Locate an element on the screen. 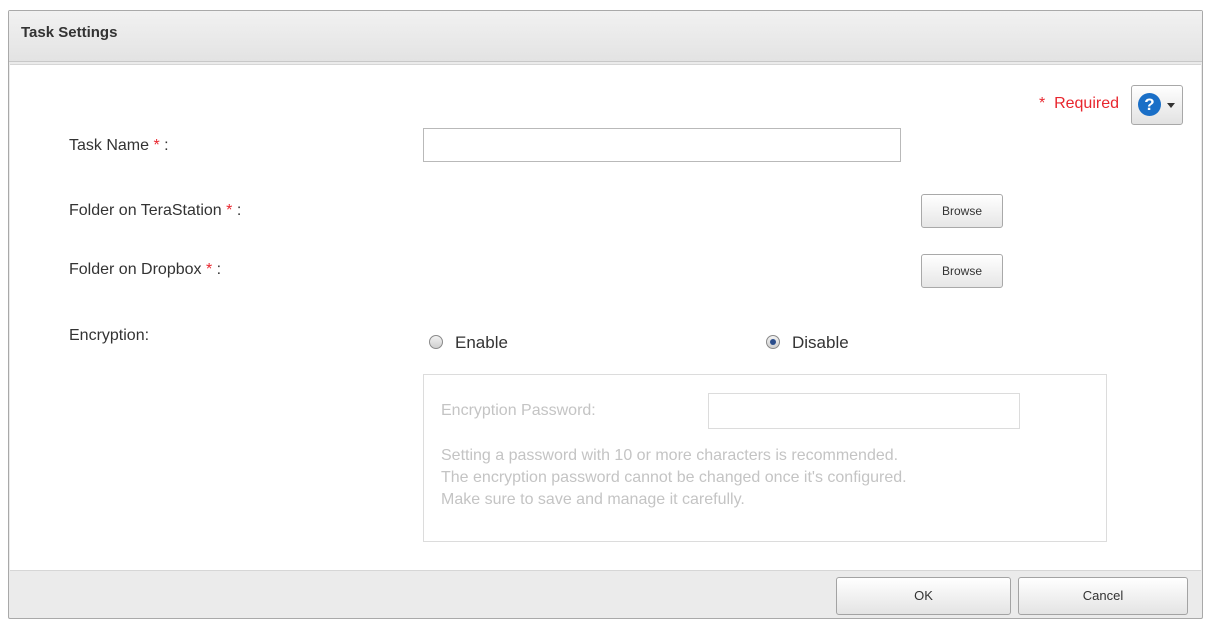  enable-label: Enable is located at coordinates (481, 342).